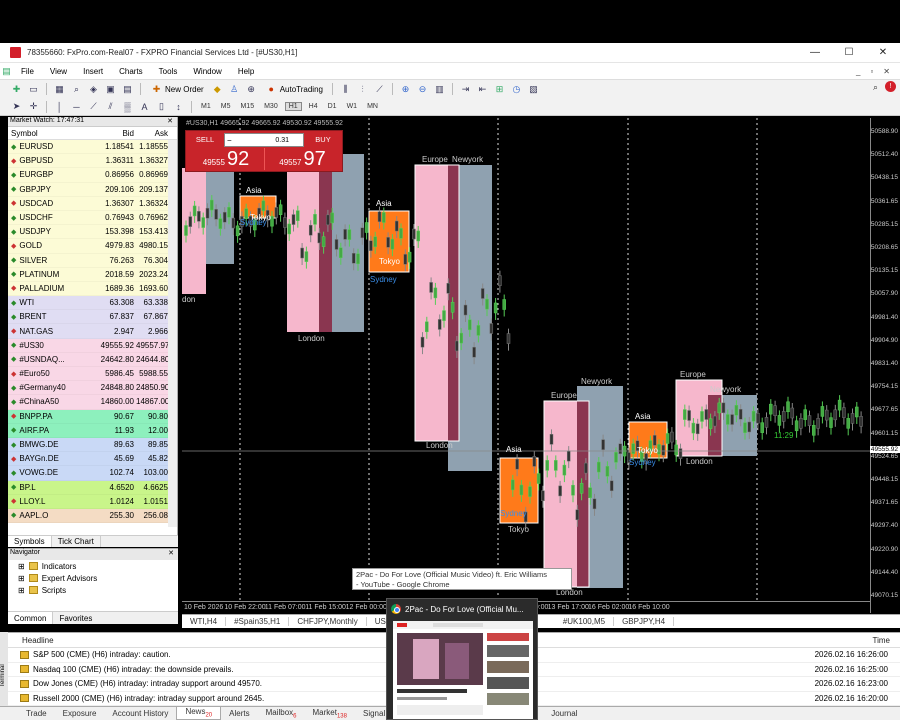 The image size is (900, 720). Describe the element at coordinates (332, 106) in the screenshot. I see `timeframe-d1: D1` at that location.